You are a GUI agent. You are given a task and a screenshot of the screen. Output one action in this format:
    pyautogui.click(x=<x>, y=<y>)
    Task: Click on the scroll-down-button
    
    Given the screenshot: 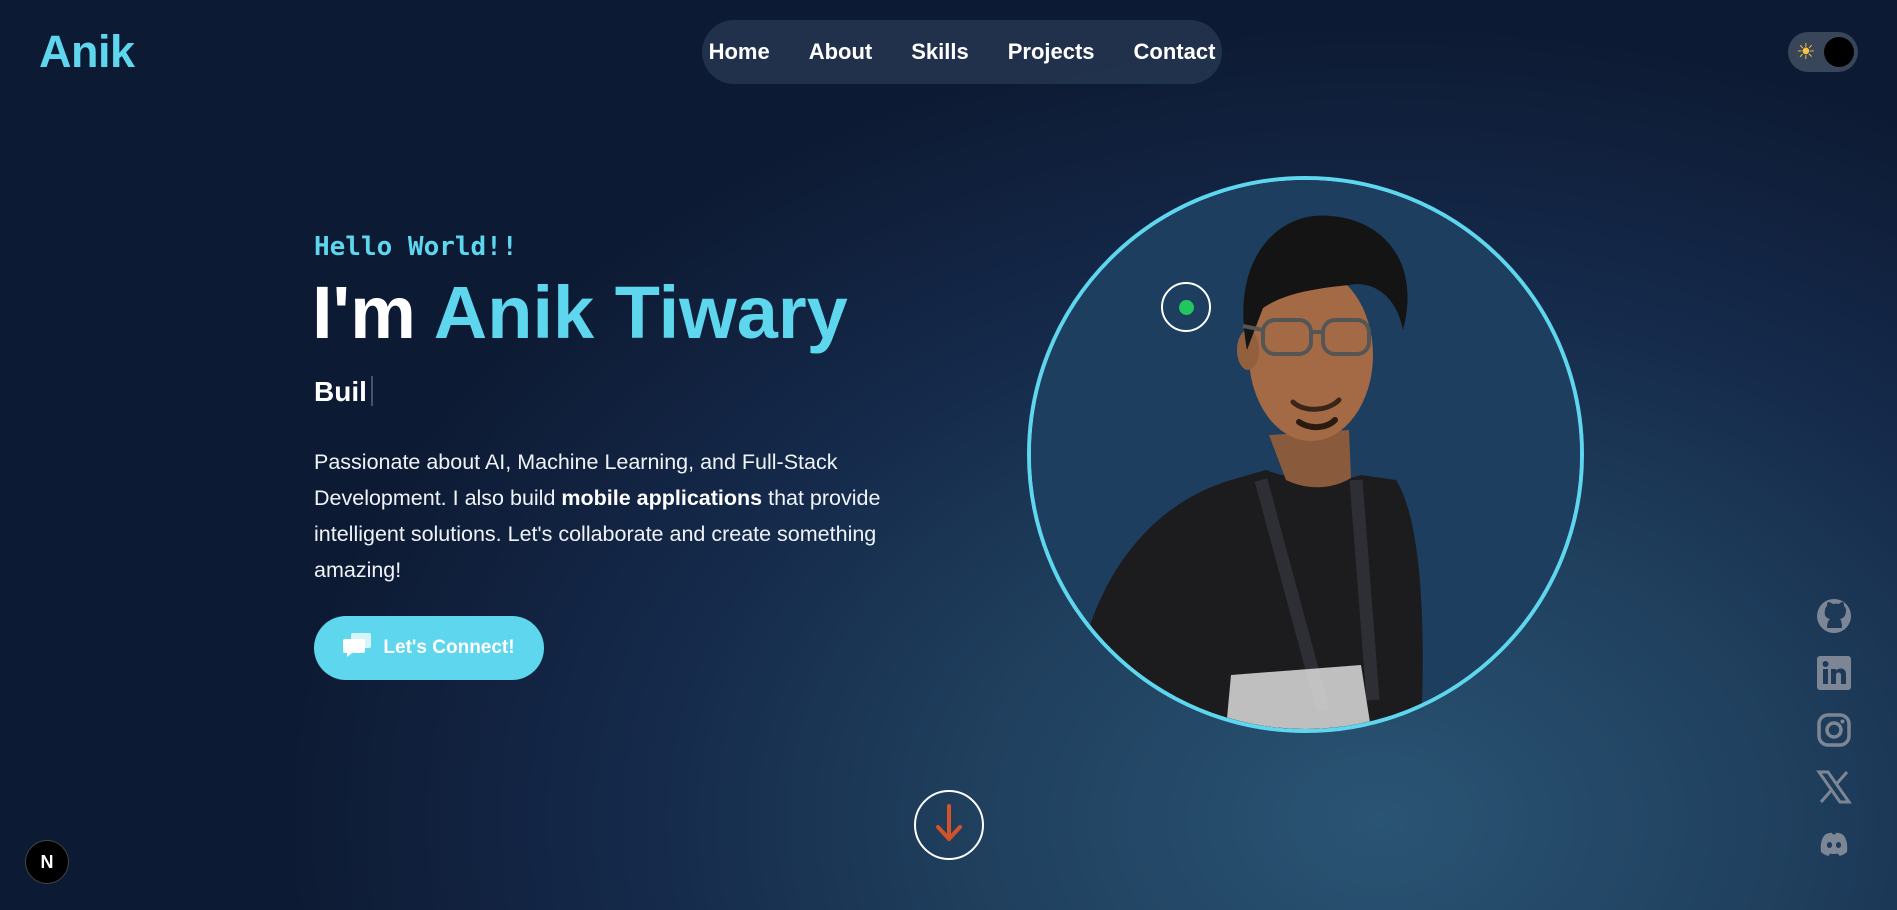 What is the action you would take?
    pyautogui.click(x=949, y=825)
    